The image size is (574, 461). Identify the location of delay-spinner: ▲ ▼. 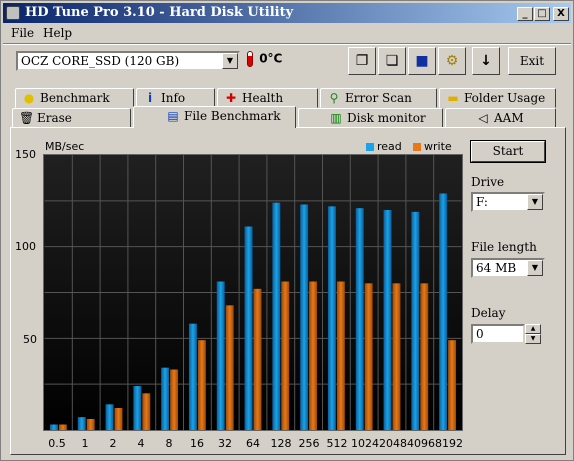
(533, 334).